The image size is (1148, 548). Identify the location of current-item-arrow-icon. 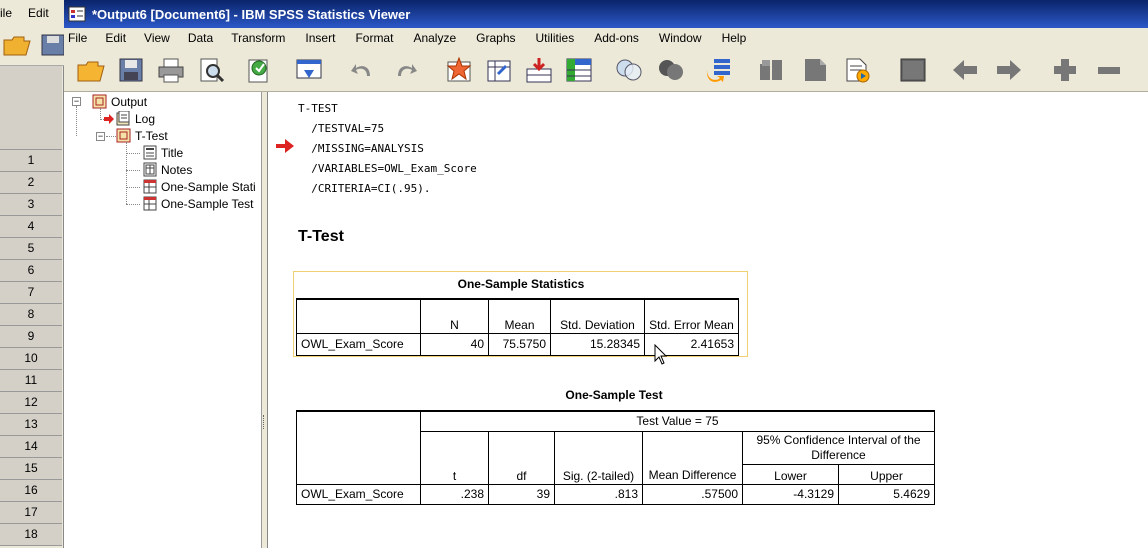
(285, 146).